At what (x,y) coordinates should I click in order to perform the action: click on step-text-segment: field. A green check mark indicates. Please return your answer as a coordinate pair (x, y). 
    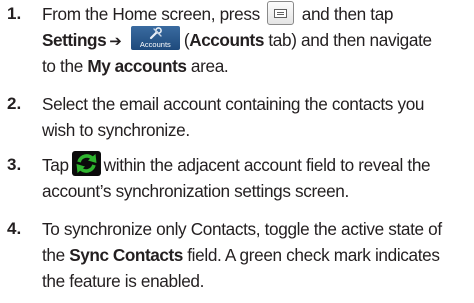
    Looking at the image, I should click on (311, 255).